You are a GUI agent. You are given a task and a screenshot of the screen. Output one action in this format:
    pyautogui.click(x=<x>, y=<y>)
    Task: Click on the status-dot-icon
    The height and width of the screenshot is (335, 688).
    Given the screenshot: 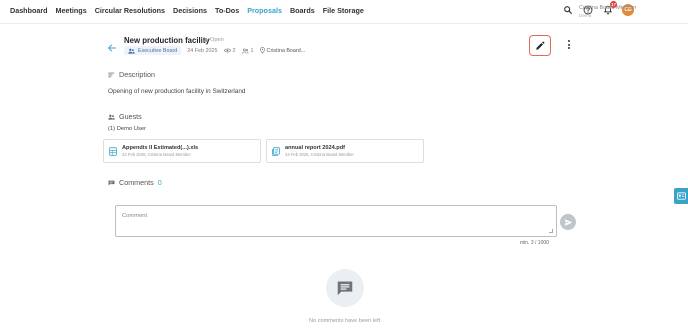 What is the action you would take?
    pyautogui.click(x=206, y=40)
    